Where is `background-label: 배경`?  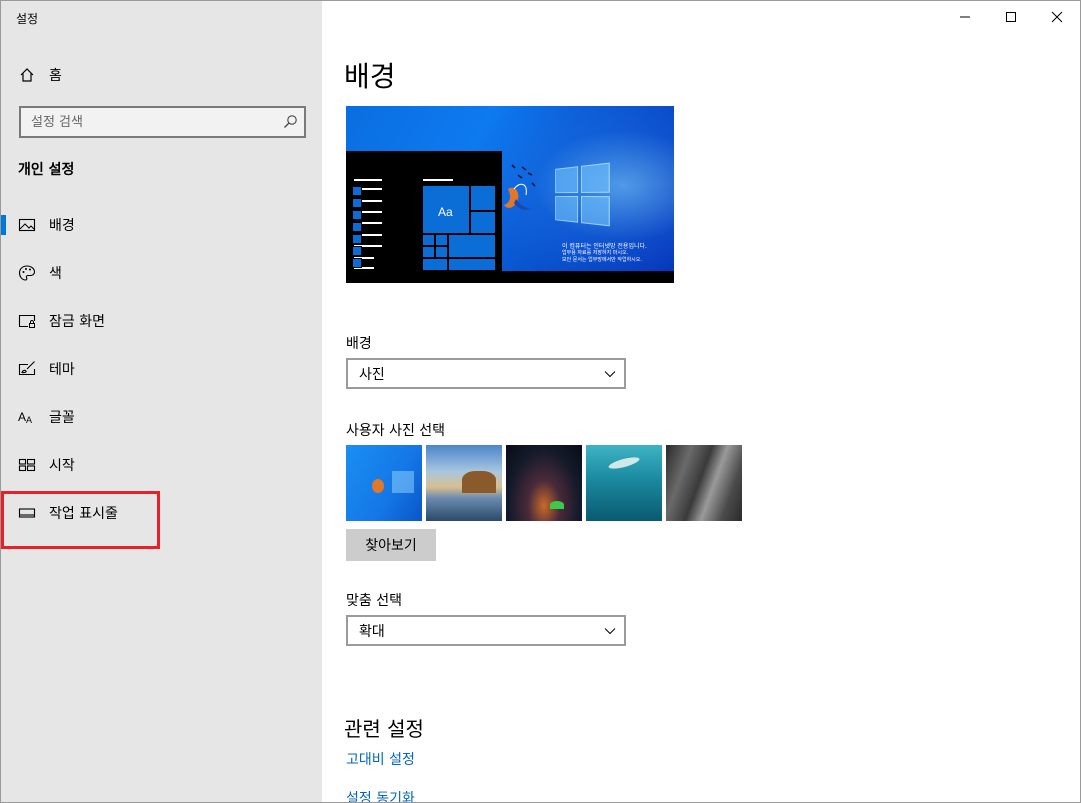
background-label: 배경 is located at coordinates (359, 344).